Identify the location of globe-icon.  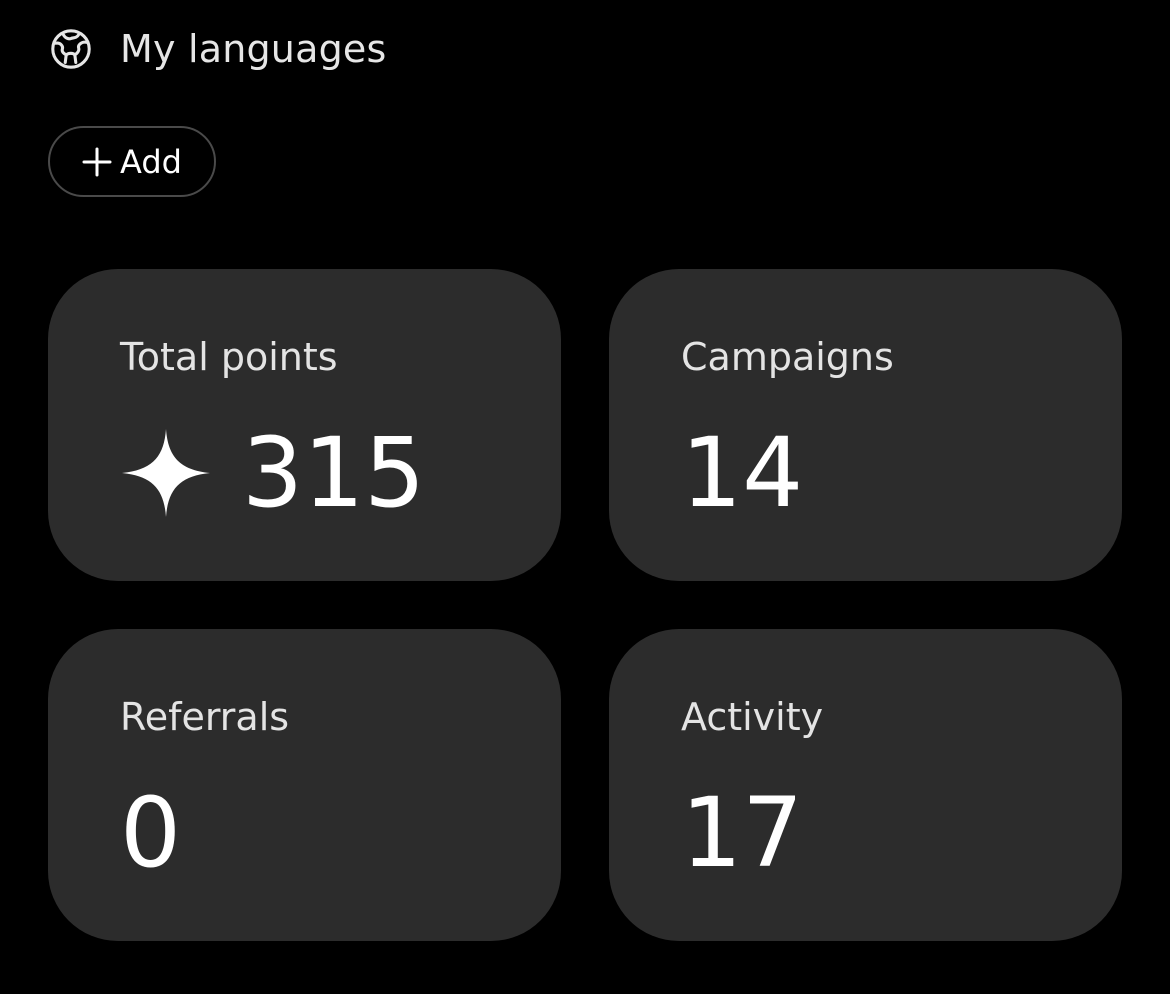
(71, 49).